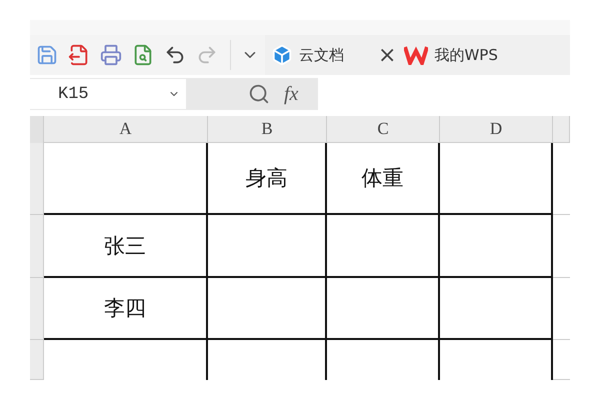 This screenshot has height=400, width=600. Describe the element at coordinates (321, 55) in the screenshot. I see `tab-label: 云文档` at that location.